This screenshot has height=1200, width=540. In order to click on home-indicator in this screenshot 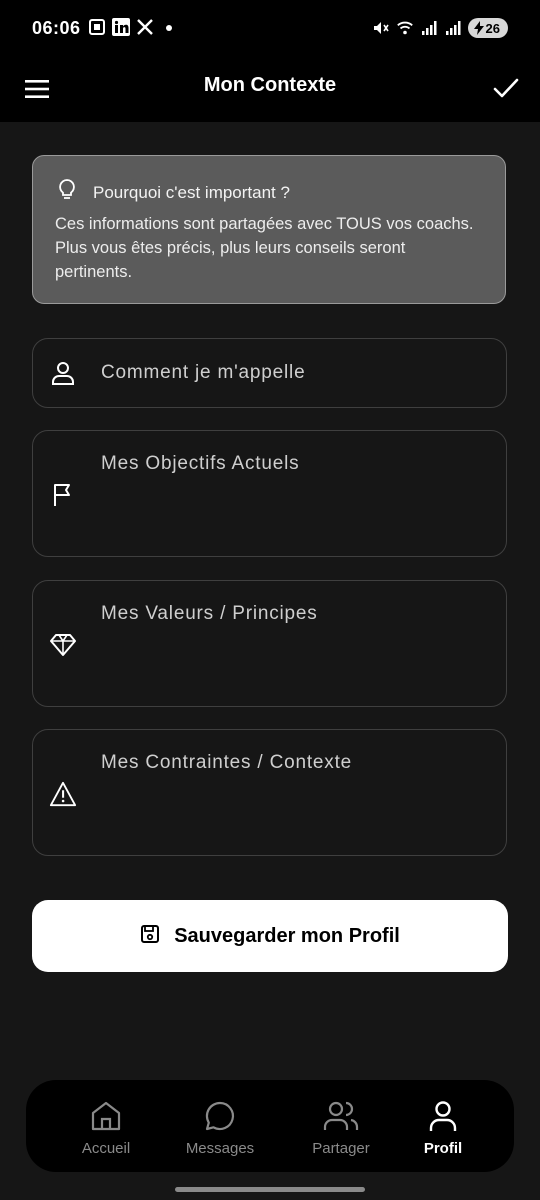, I will do `click(270, 1189)`.